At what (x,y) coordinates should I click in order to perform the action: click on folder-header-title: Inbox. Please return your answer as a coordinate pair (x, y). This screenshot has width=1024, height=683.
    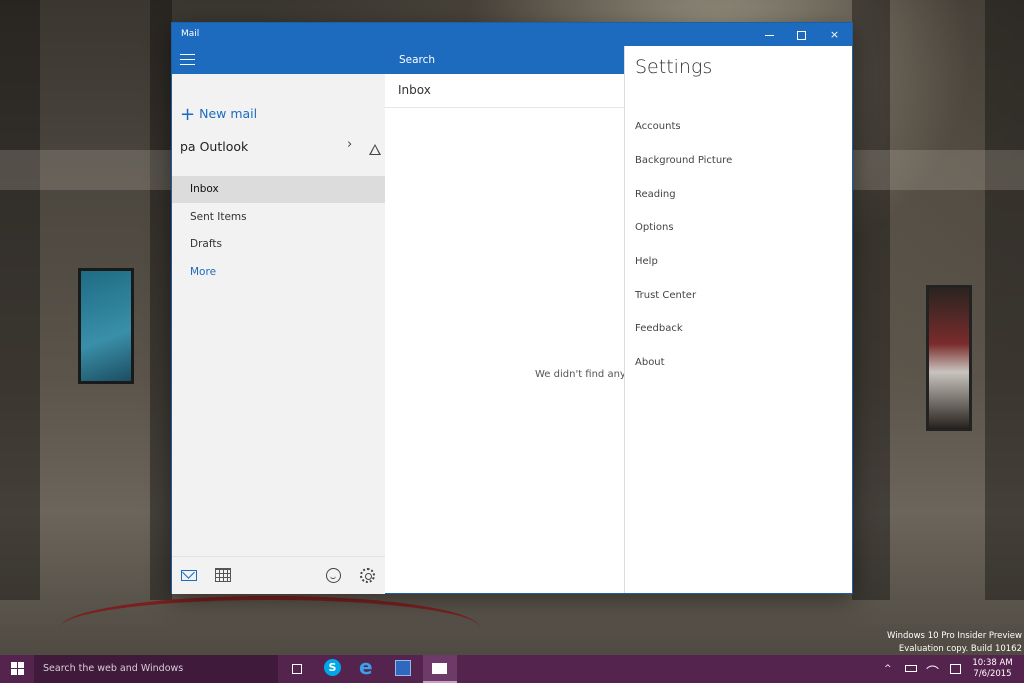
    Looking at the image, I should click on (414, 90).